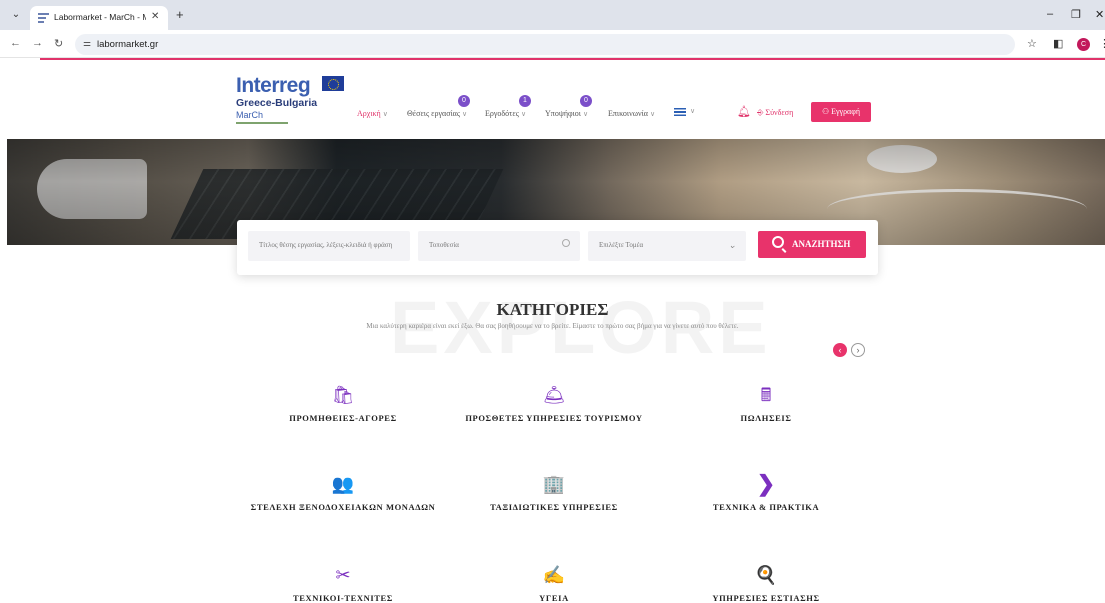  I want to click on shopping-bag-icon: 🛍, so click(343, 395).